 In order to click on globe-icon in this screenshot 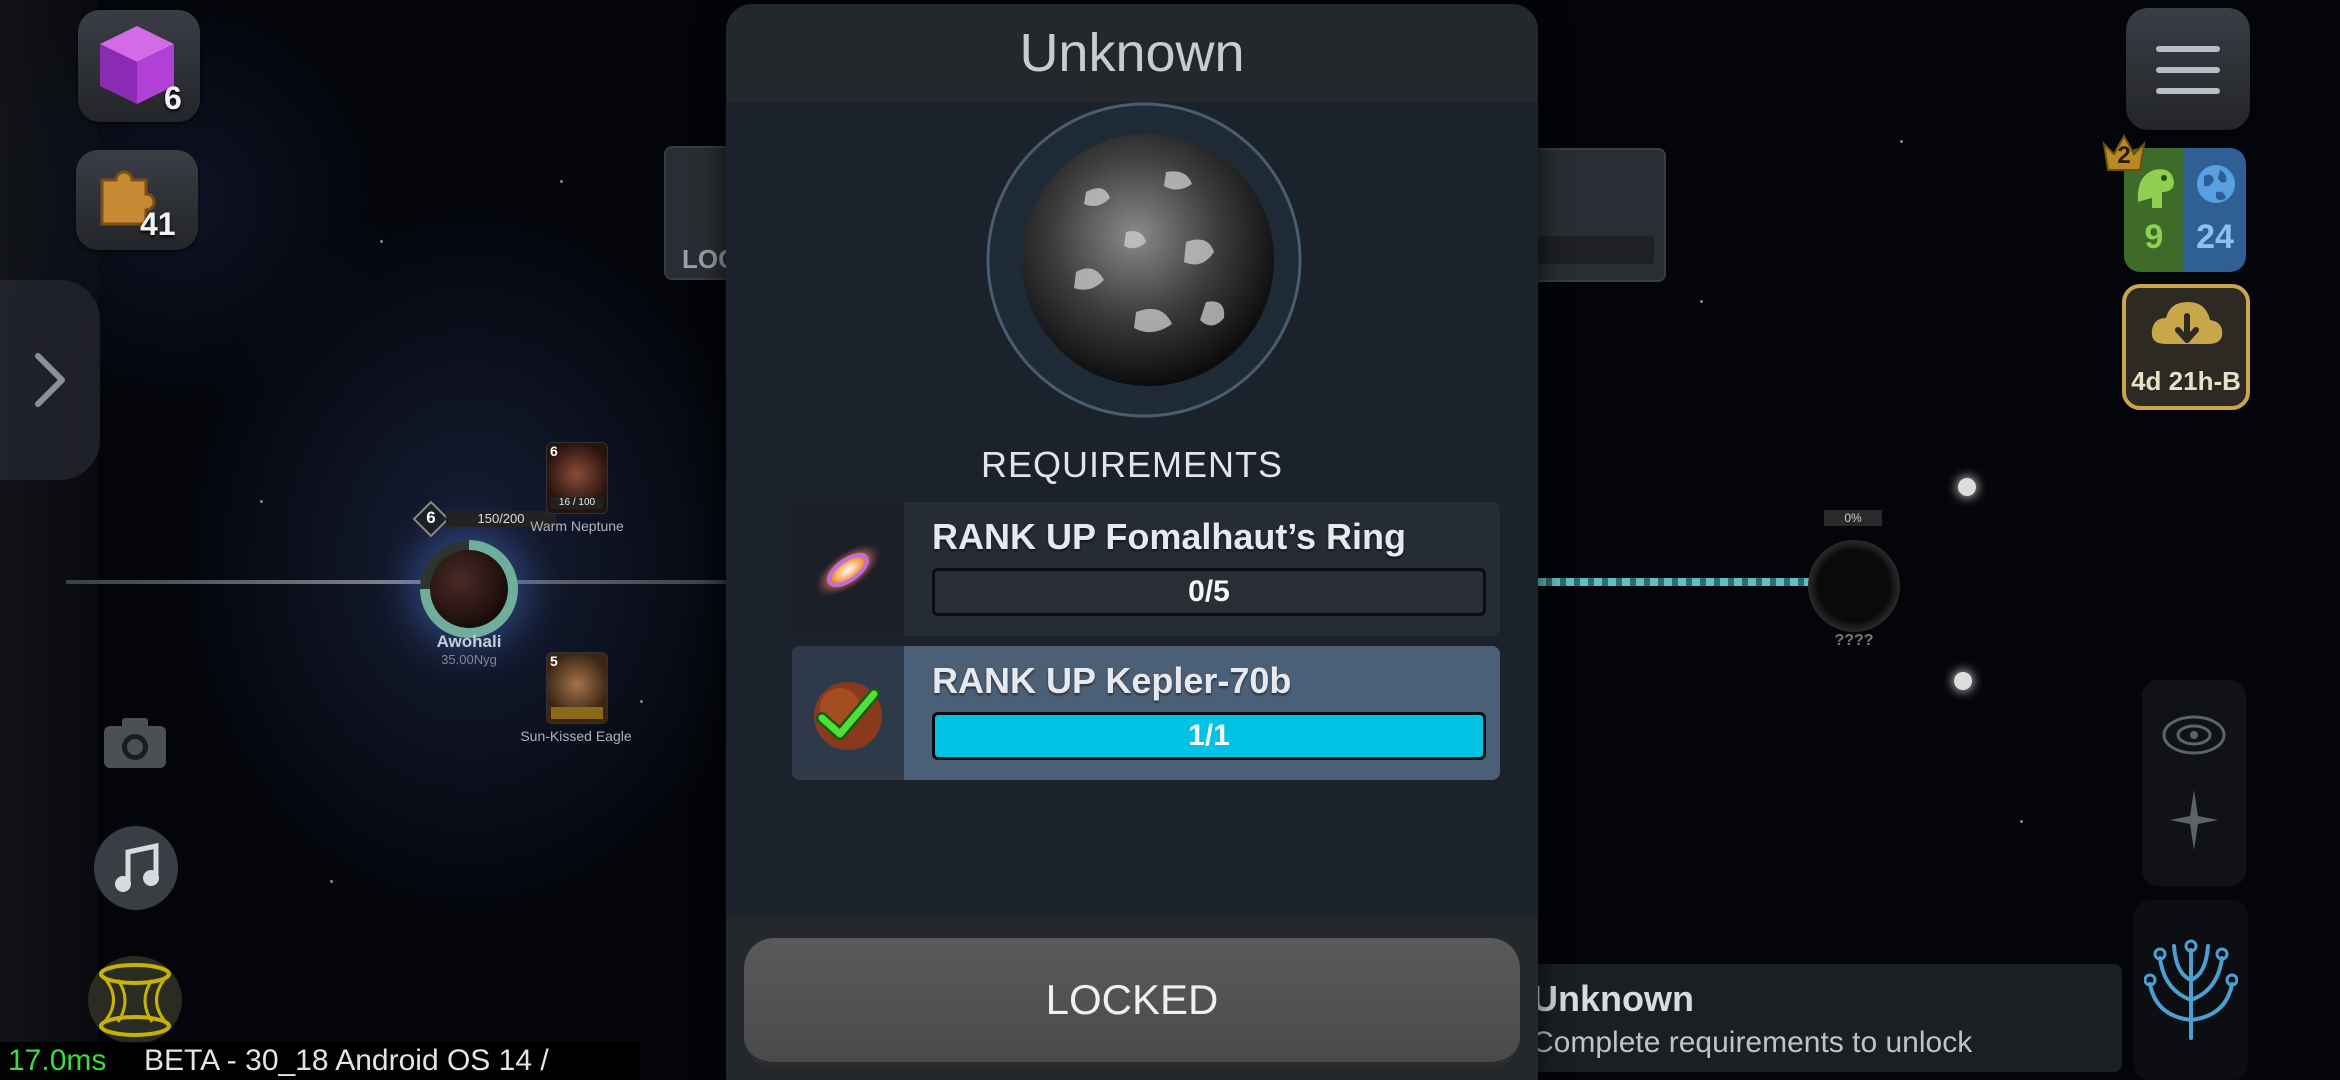, I will do `click(2216, 184)`.